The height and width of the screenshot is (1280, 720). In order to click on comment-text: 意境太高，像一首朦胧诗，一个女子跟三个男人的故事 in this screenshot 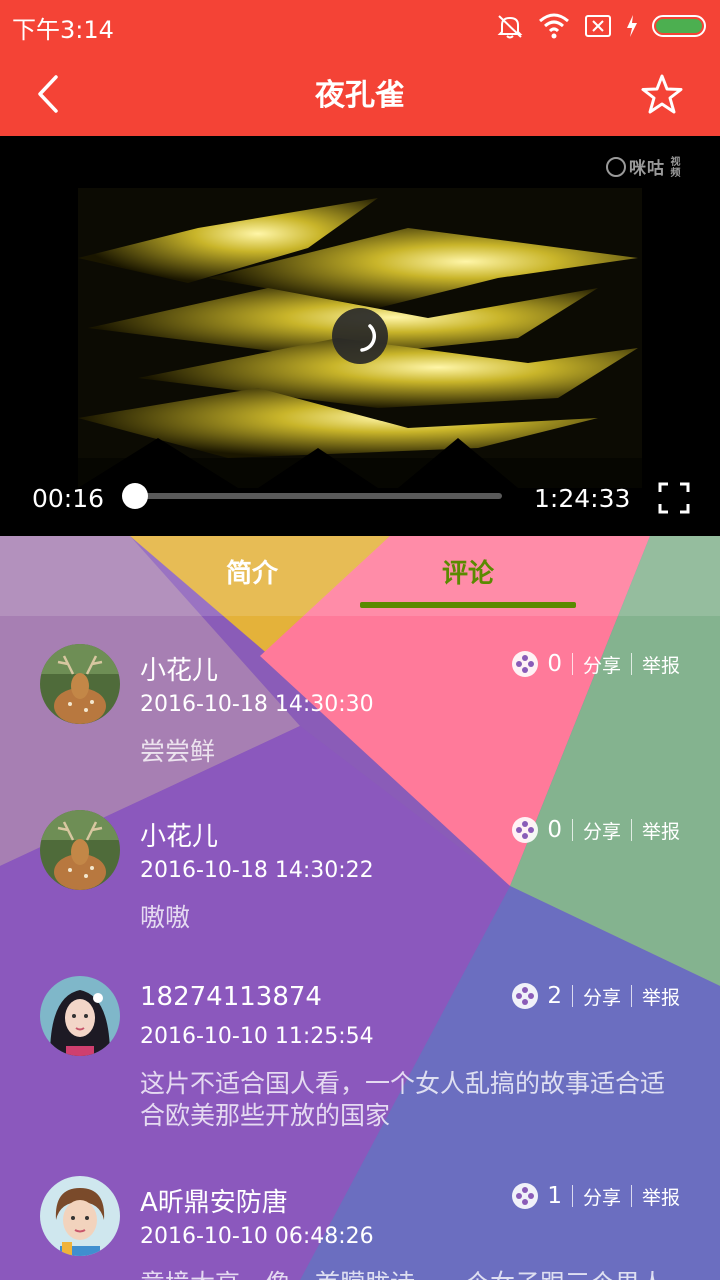, I will do `click(410, 1274)`.